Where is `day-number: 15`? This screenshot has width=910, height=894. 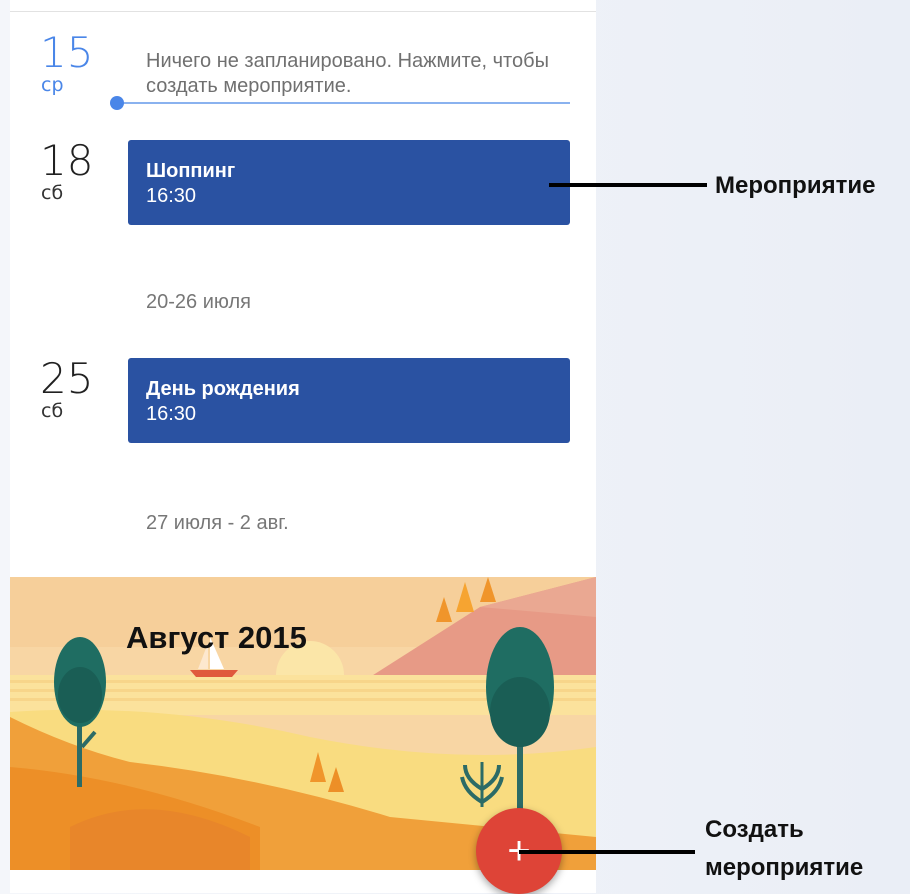
day-number: 15 is located at coordinates (67, 52).